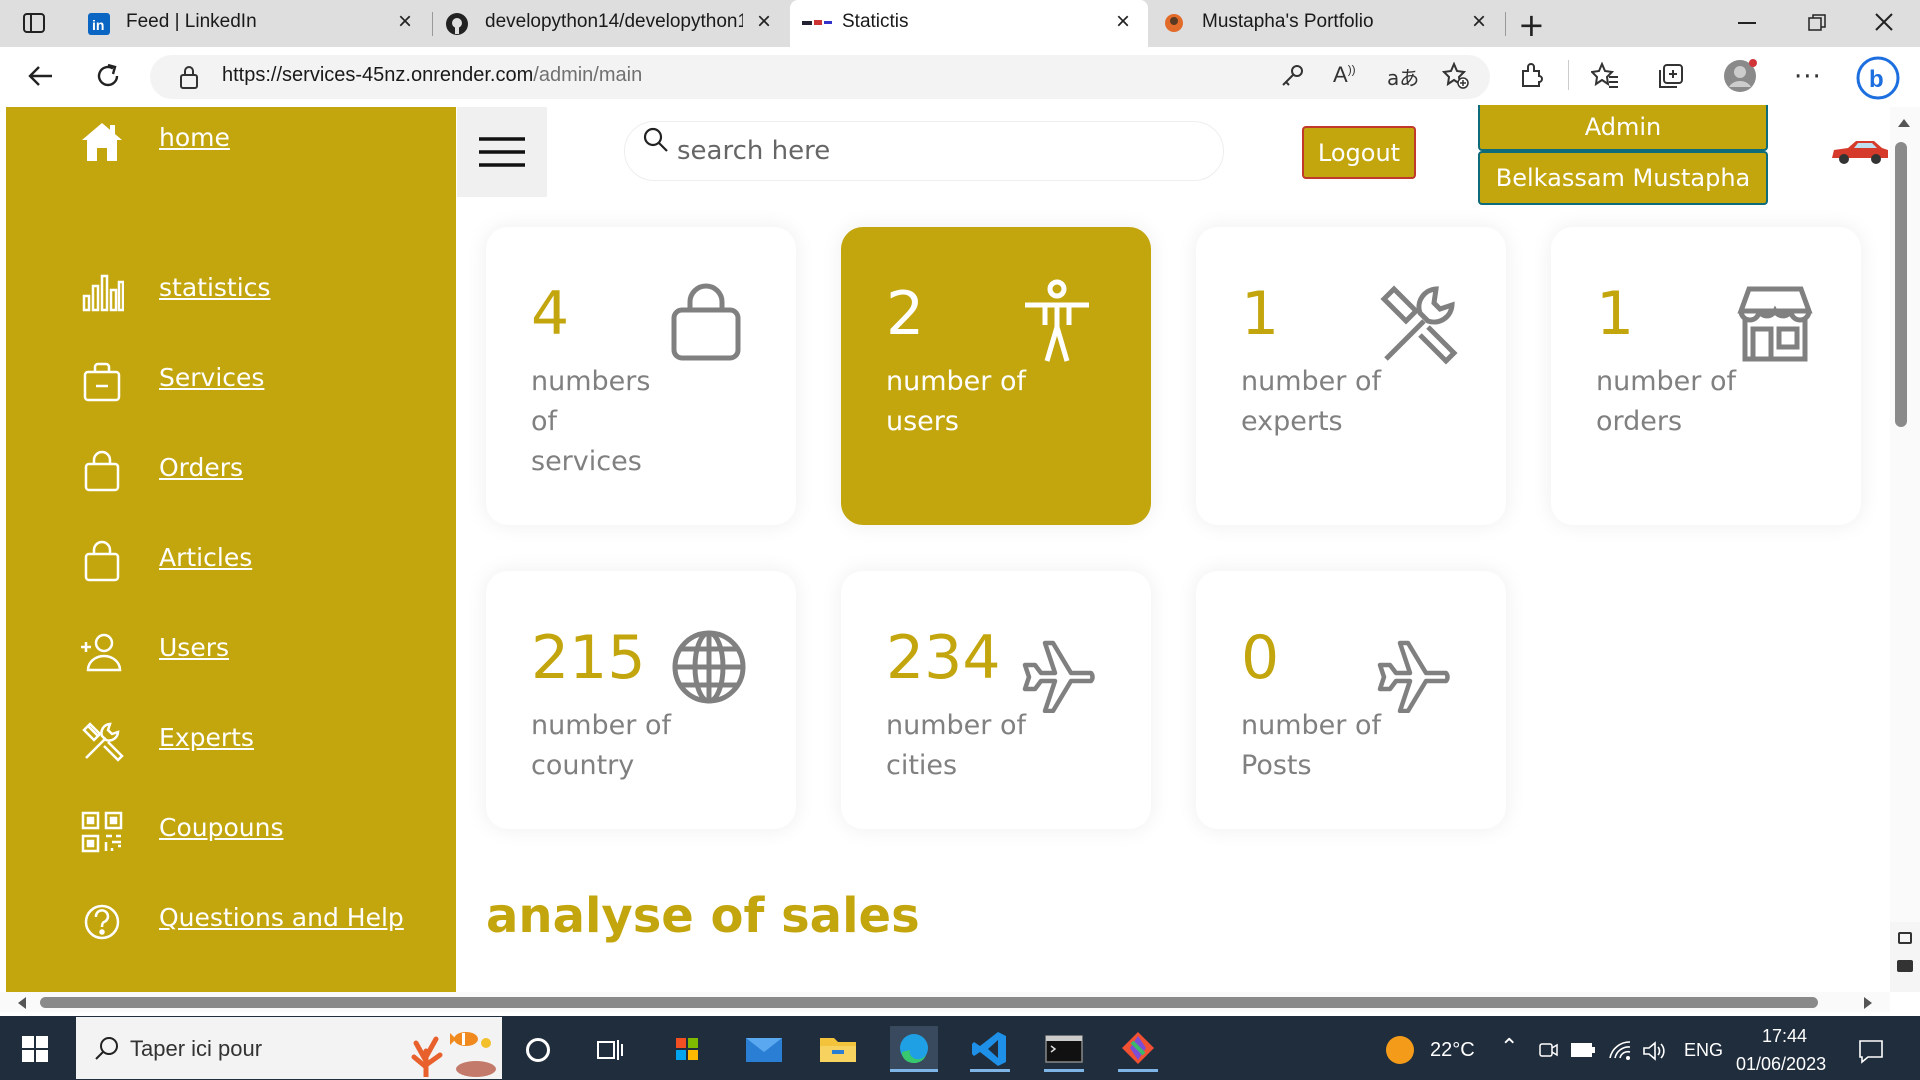  What do you see at coordinates (502, 152) in the screenshot?
I see `menu-toggle-button` at bounding box center [502, 152].